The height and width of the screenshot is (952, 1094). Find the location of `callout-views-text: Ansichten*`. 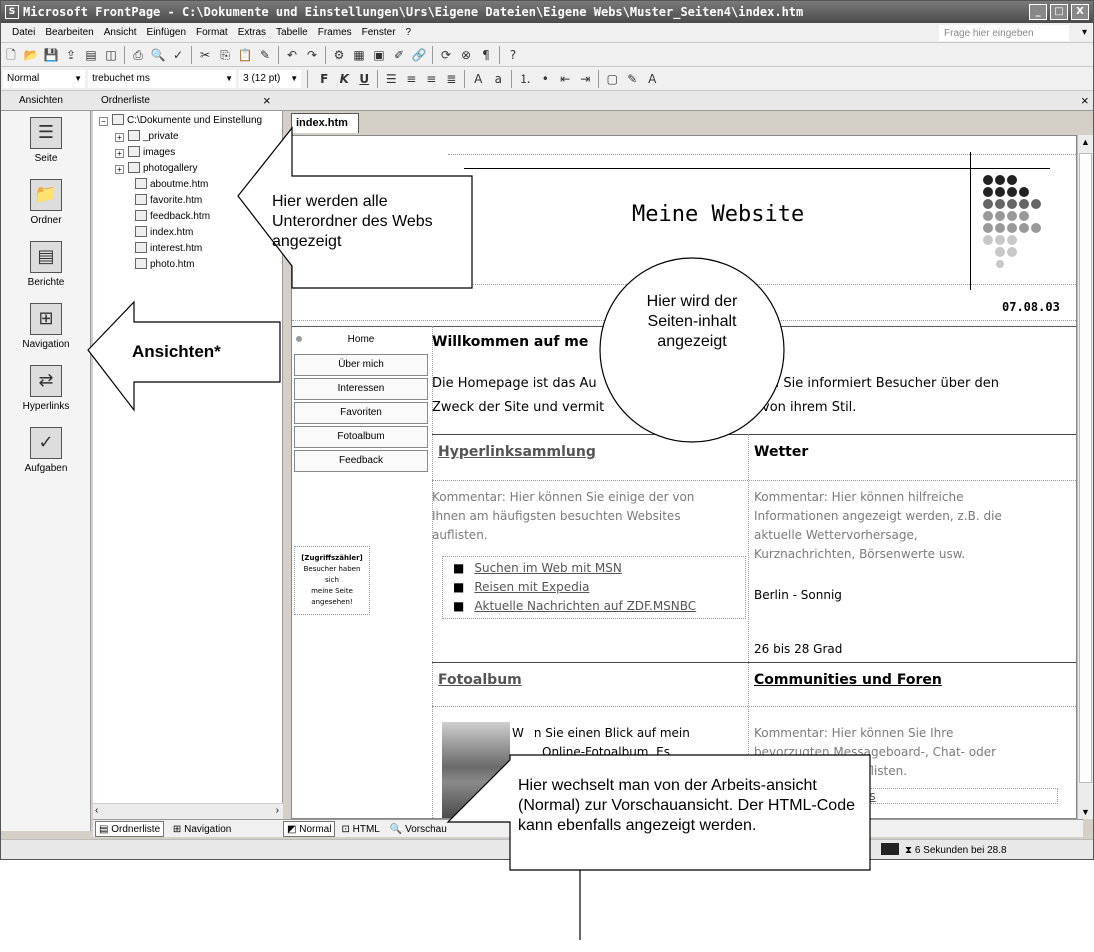

callout-views-text: Ansichten* is located at coordinates (176, 351).